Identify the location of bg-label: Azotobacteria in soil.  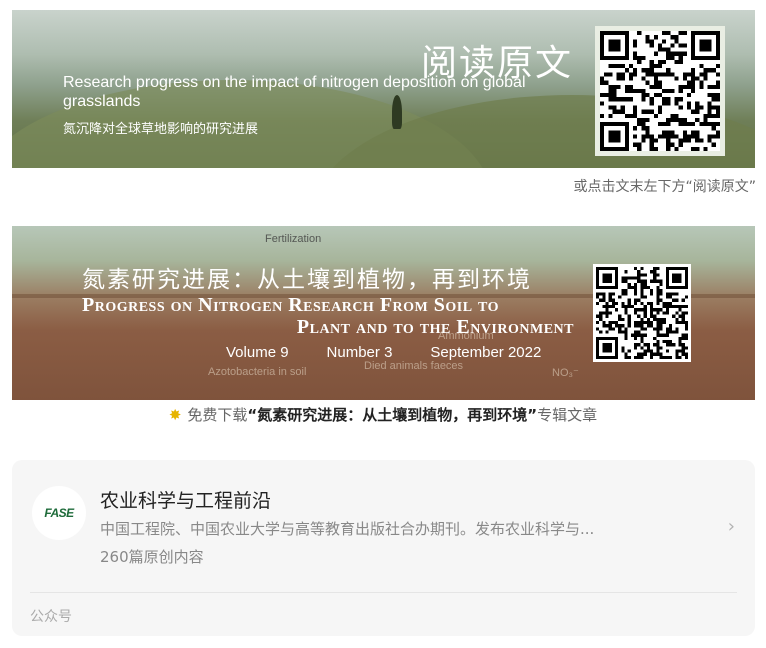
(257, 372).